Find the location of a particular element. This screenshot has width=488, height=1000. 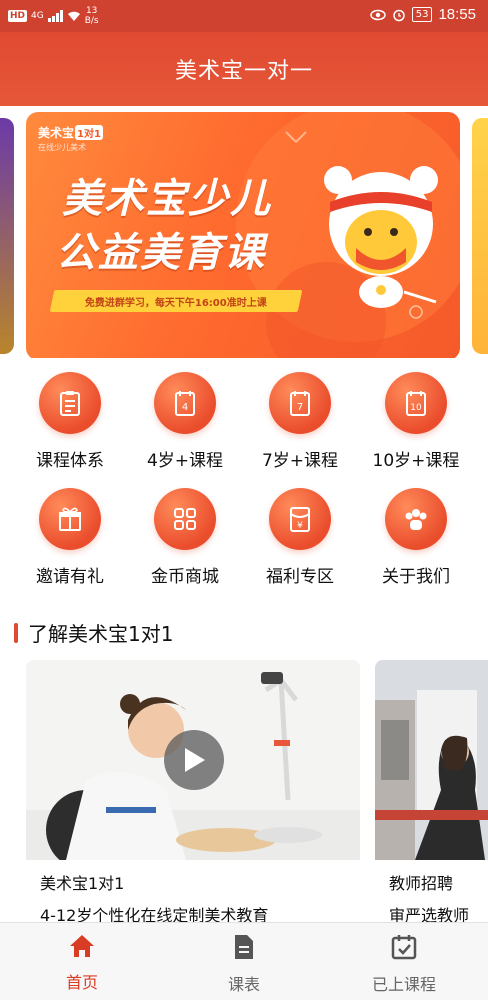

grid-item-age-10: 10 10岁+课程 is located at coordinates (416, 417).